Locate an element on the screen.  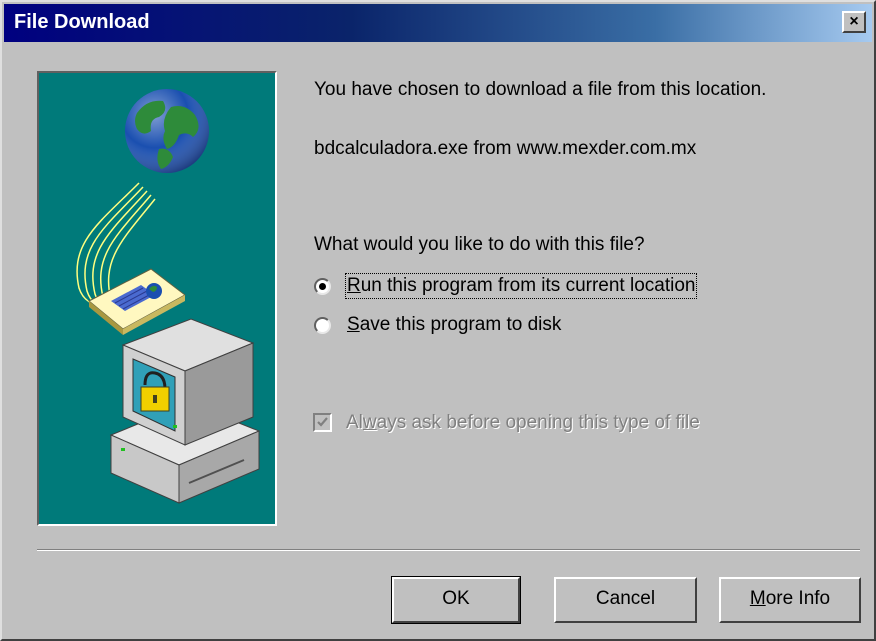
save-label-text: ave this program to disk is located at coordinates (460, 324).